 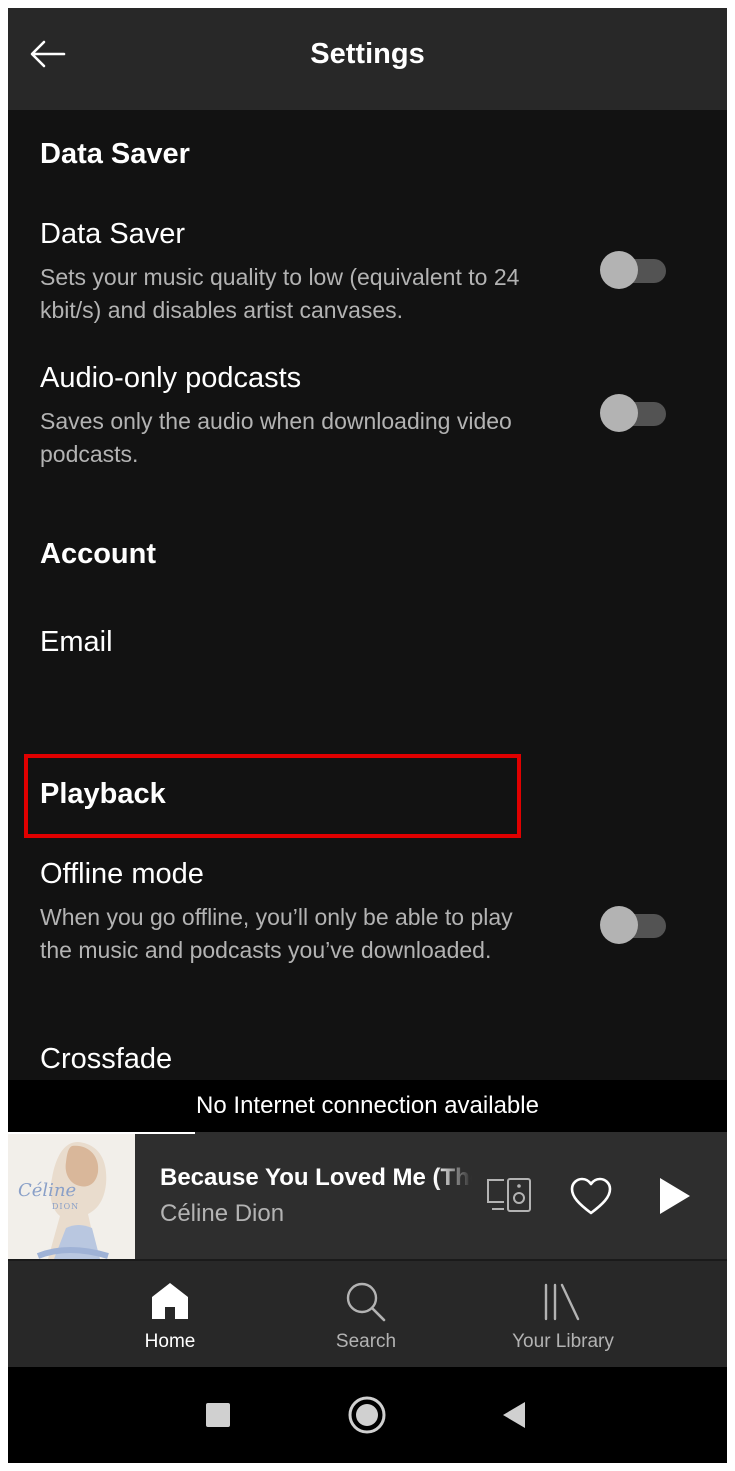 What do you see at coordinates (366, 1302) in the screenshot?
I see `search-icon` at bounding box center [366, 1302].